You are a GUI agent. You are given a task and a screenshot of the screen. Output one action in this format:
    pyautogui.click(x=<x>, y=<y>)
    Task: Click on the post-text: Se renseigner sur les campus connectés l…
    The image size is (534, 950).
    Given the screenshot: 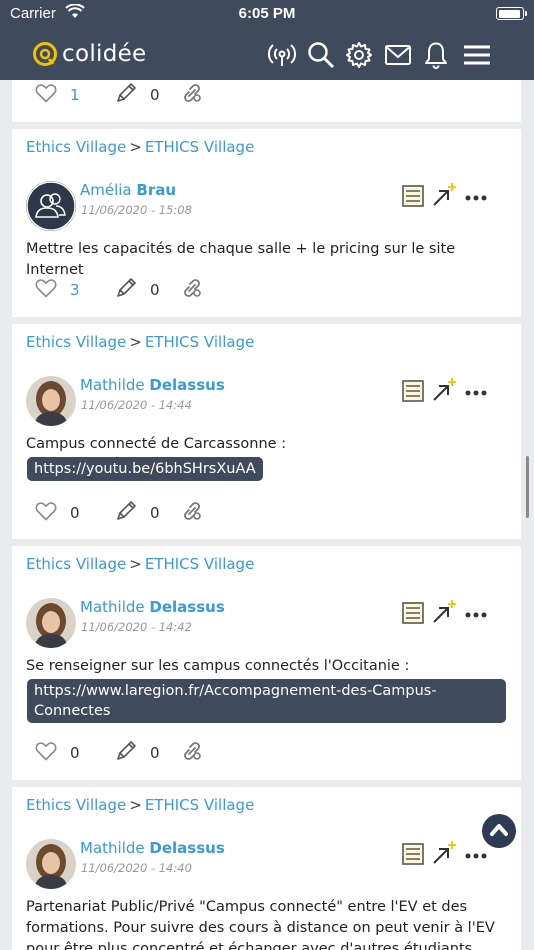 What is the action you would take?
    pyautogui.click(x=218, y=666)
    